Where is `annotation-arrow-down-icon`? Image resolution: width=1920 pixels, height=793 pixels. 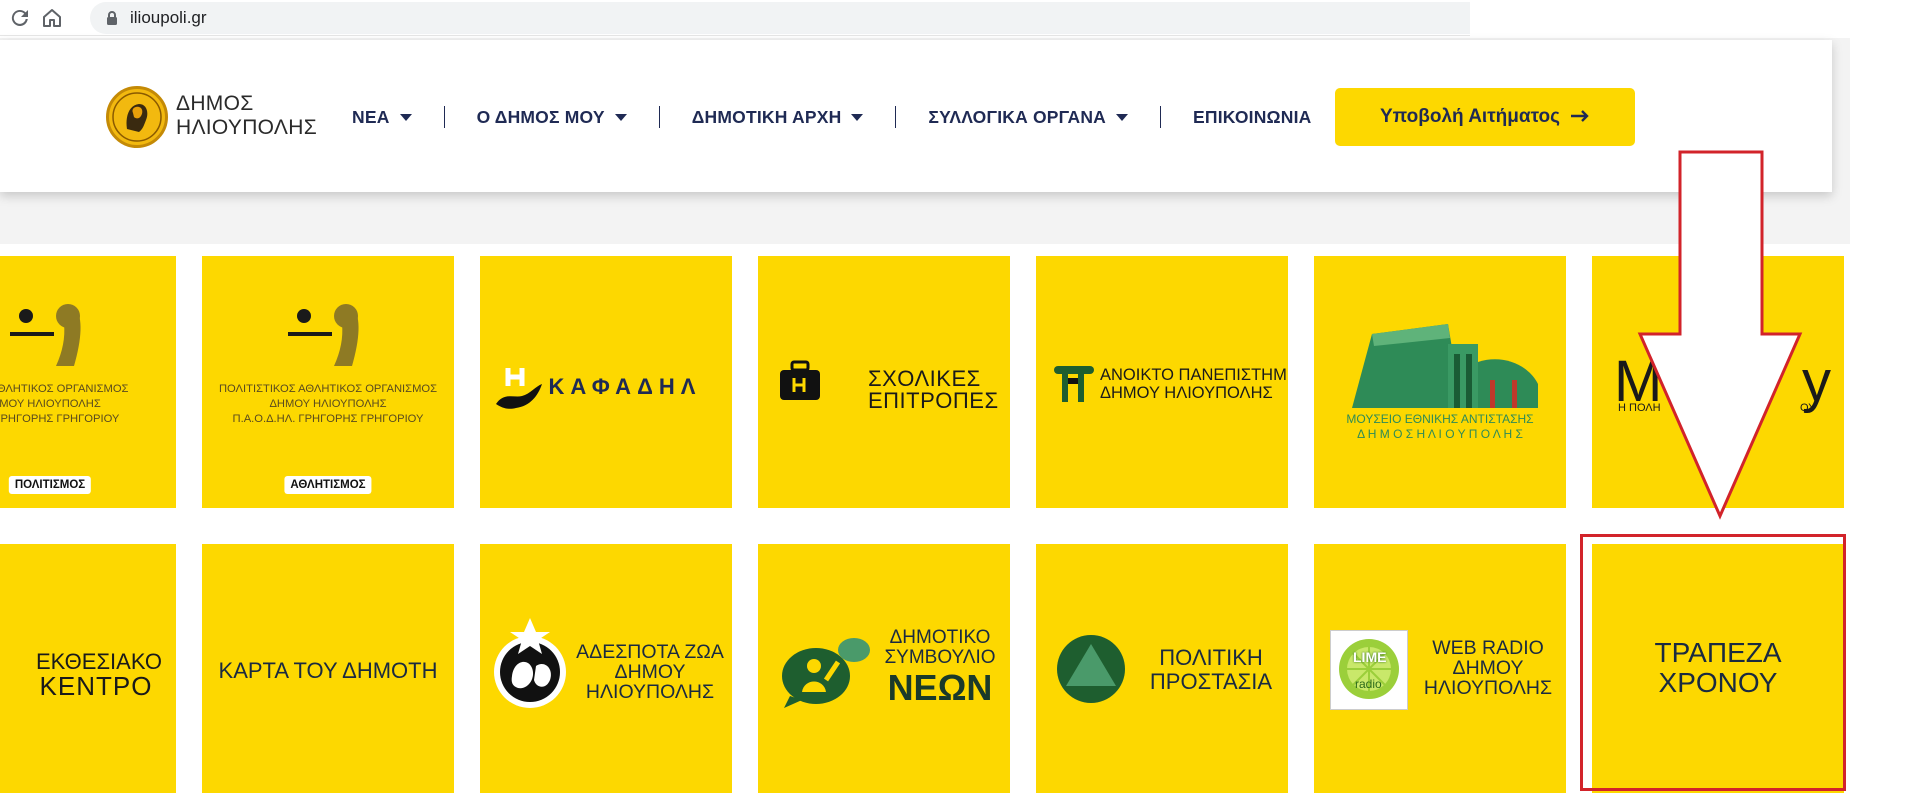
annotation-arrow-down-icon is located at coordinates (1720, 335).